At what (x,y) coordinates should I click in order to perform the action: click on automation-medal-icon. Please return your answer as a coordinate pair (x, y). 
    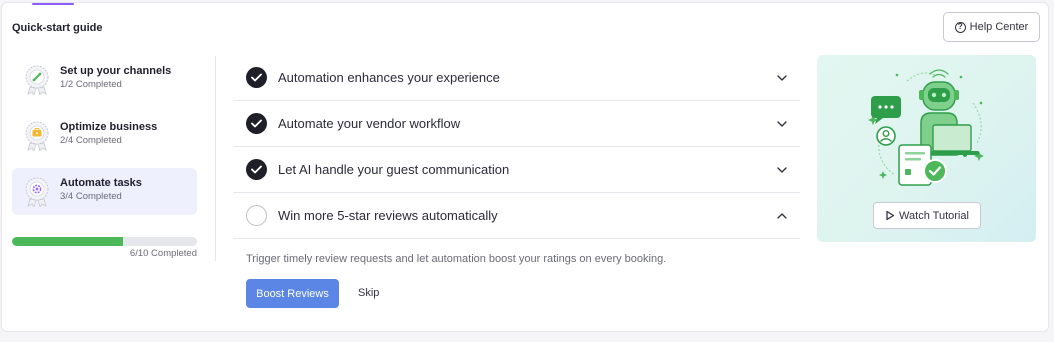
    Looking at the image, I should click on (37, 192).